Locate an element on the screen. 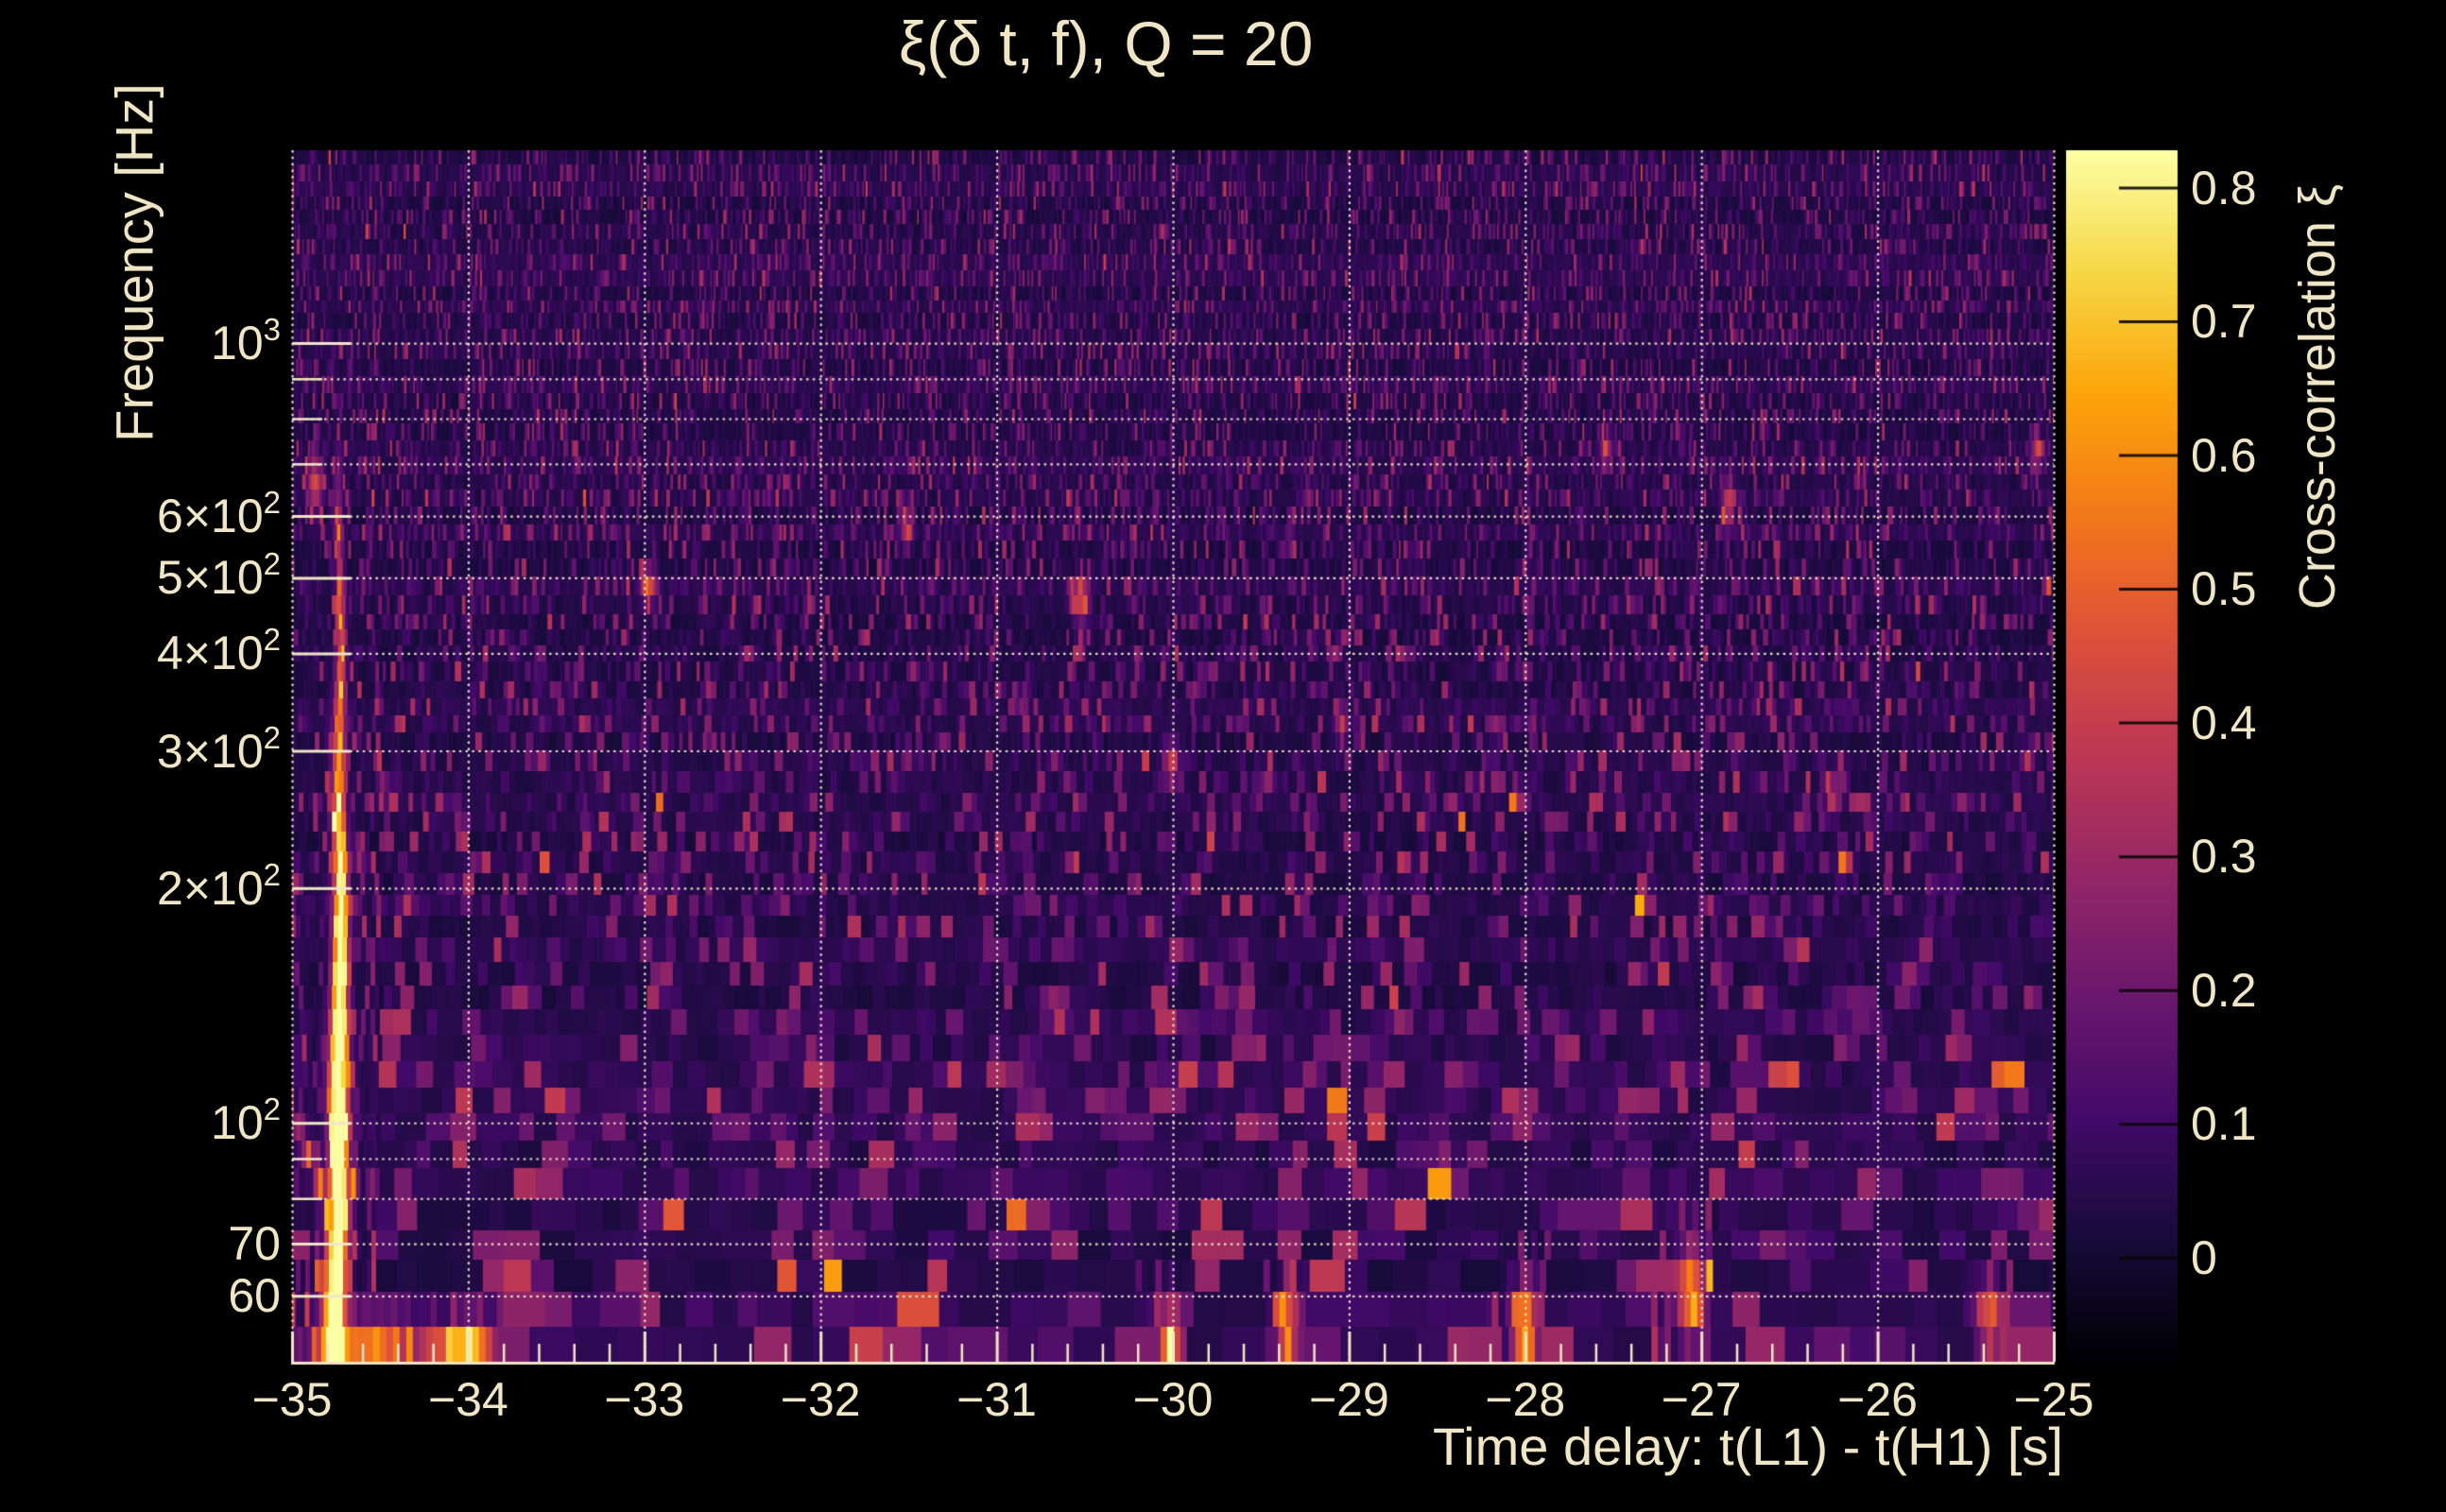  colorbar-tick-label: 0.1 is located at coordinates (2224, 1124).